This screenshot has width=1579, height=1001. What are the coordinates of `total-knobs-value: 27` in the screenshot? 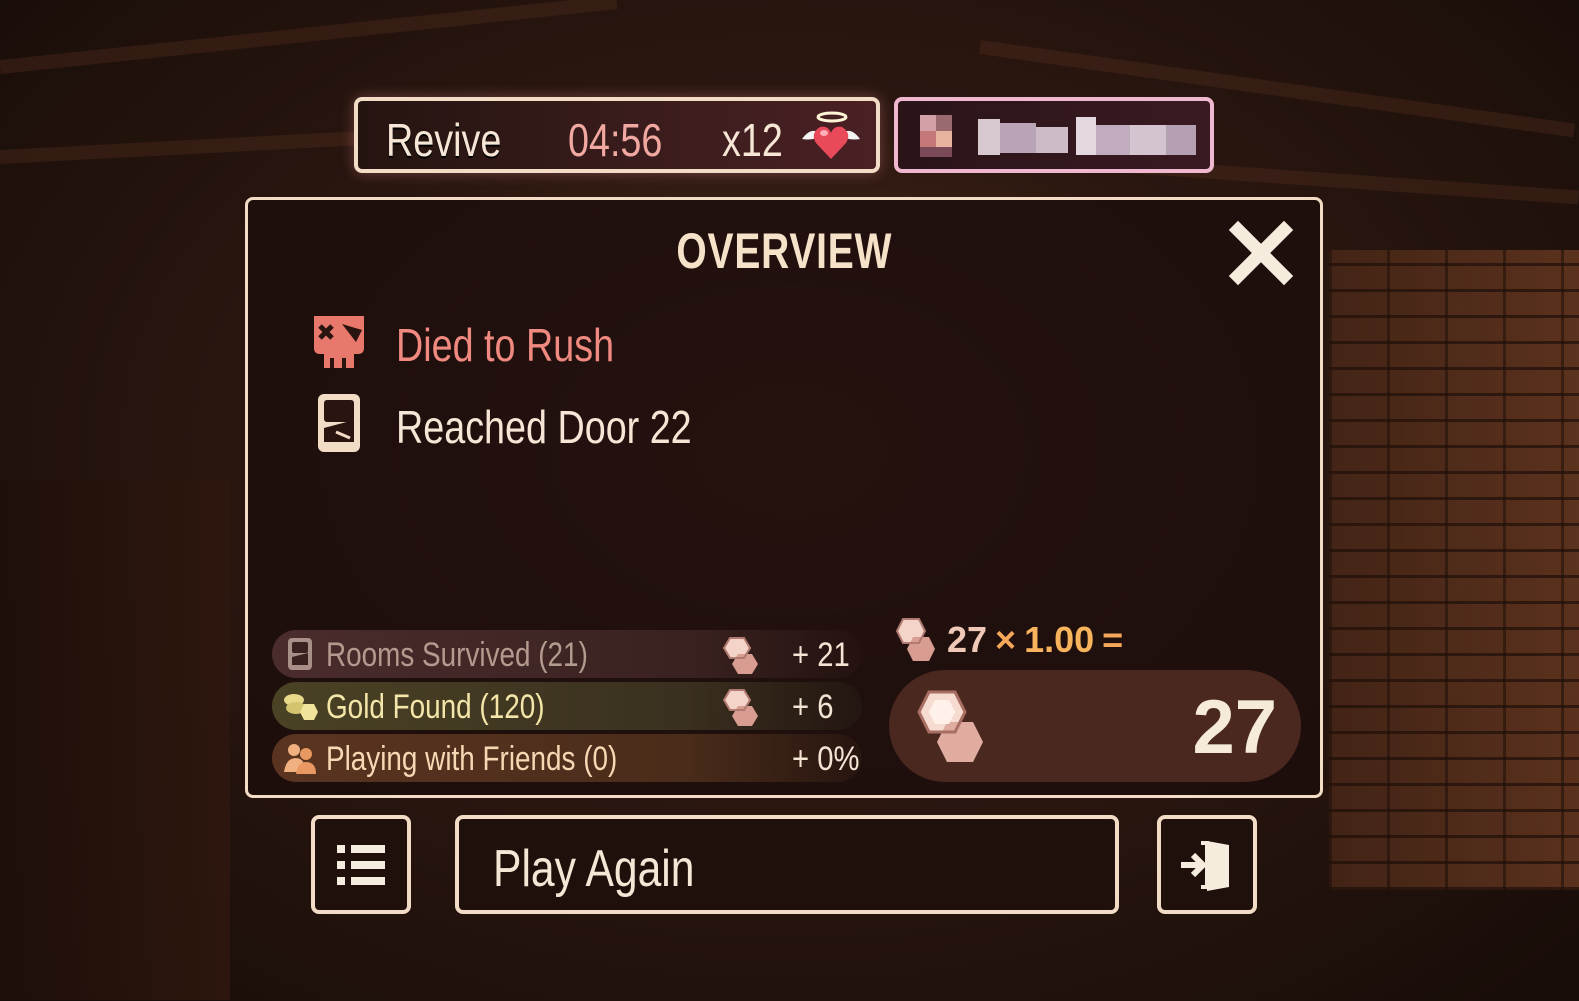 It's located at (1234, 727).